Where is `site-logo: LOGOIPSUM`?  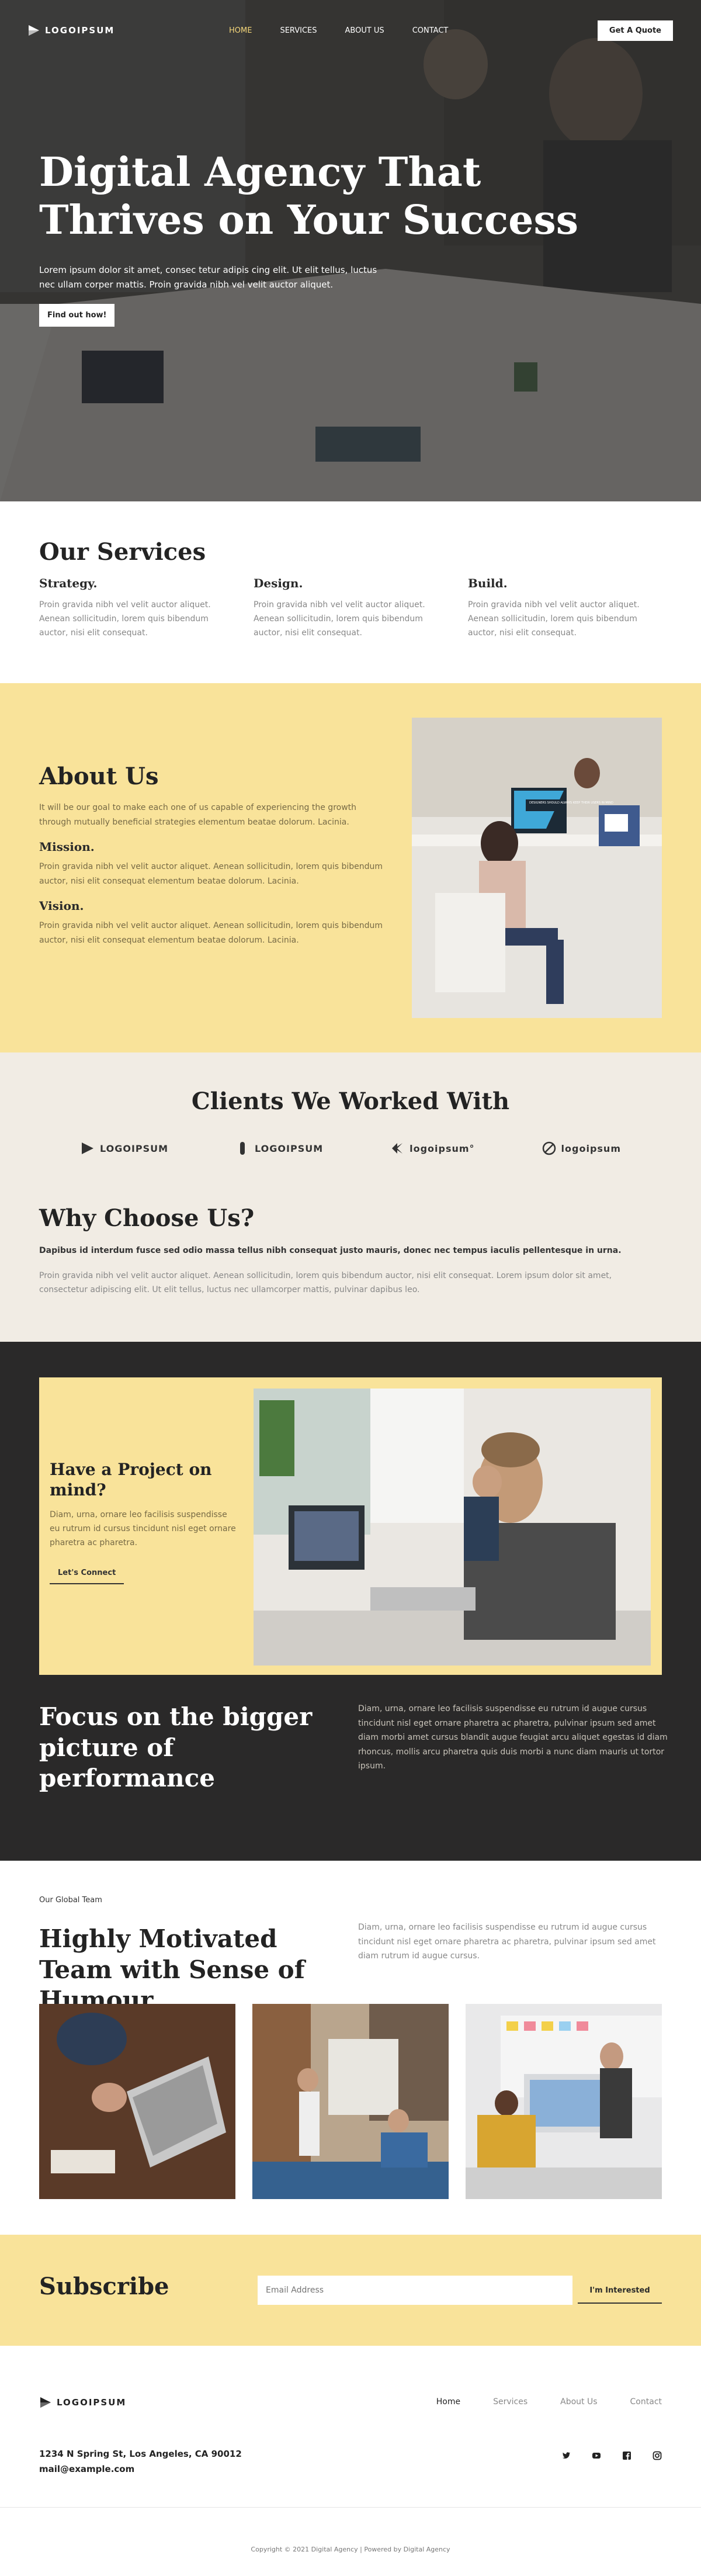
site-logo: LOGOIPSUM is located at coordinates (70, 30).